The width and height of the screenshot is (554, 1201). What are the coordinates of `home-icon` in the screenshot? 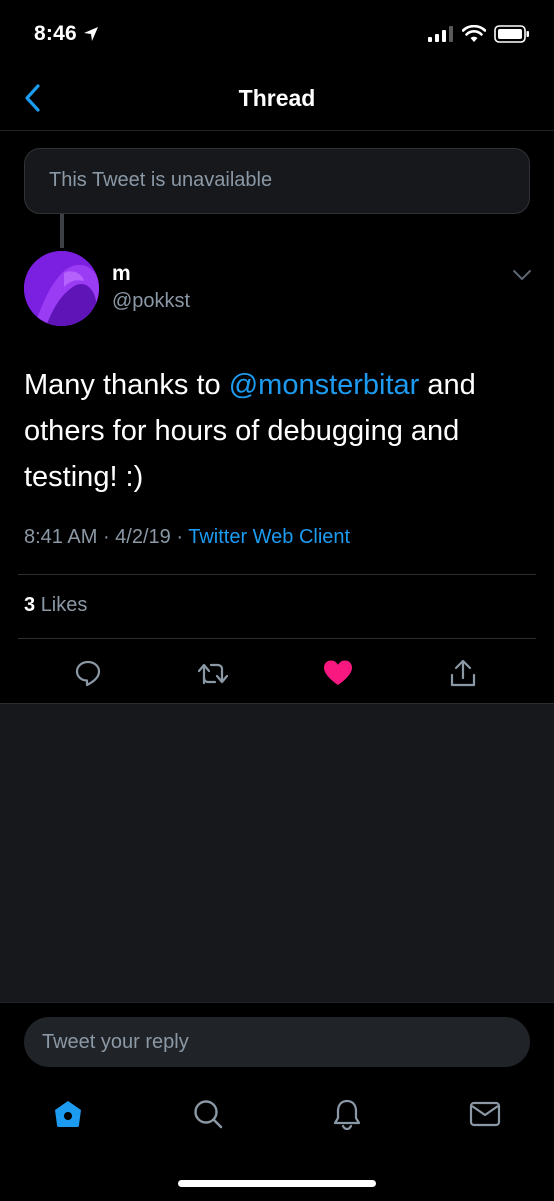 It's located at (68, 1114).